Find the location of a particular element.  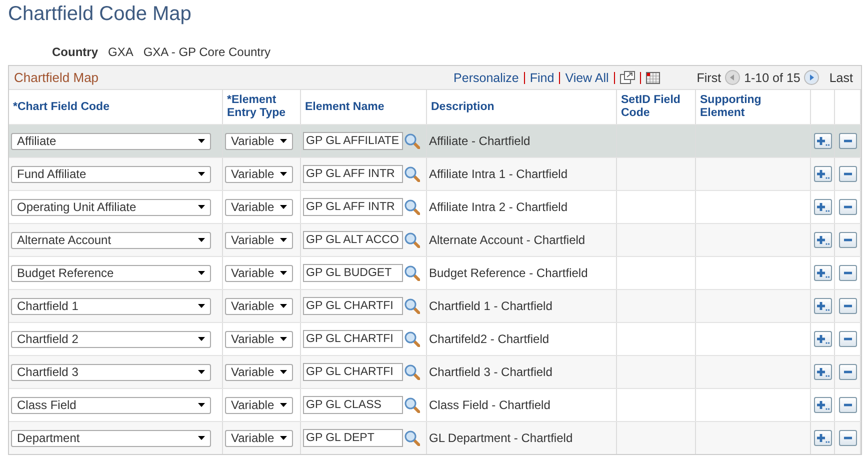

toolbar-link: View All is located at coordinates (587, 77).